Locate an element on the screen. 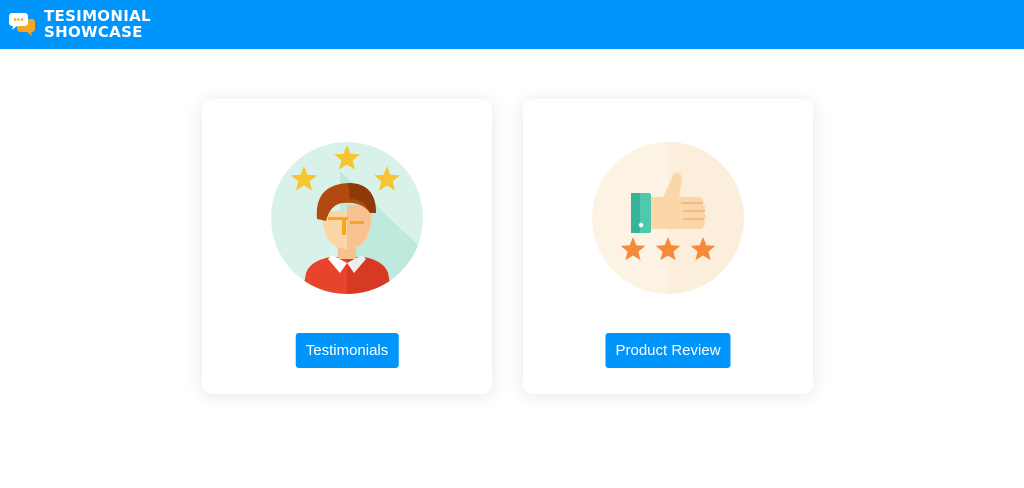  person-with-stars-icon is located at coordinates (347, 218).